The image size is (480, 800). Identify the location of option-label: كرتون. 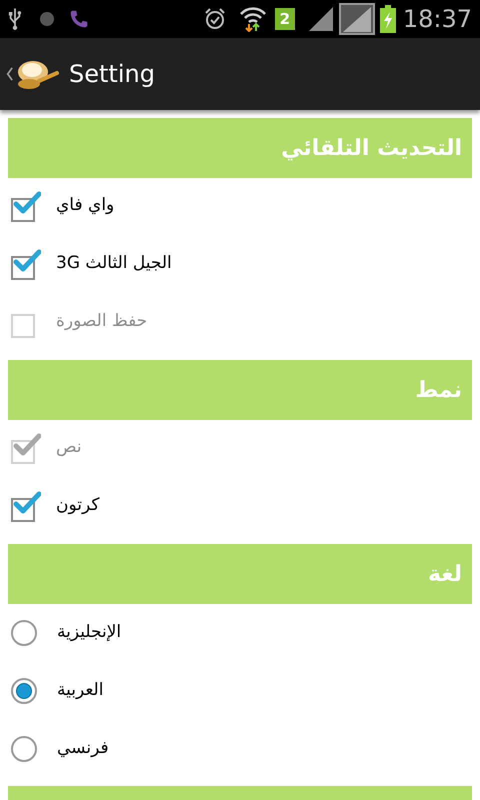
(78, 506).